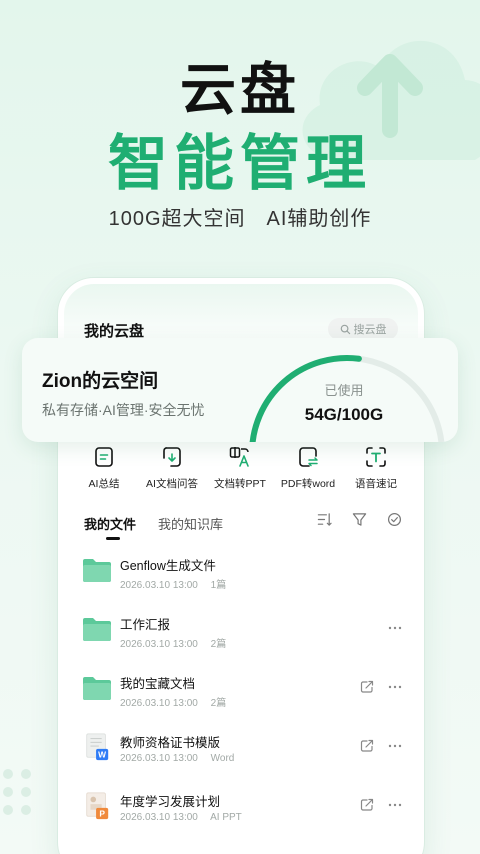 This screenshot has width=480, height=854. I want to click on tools-row: AI总结 AI文档问答 文档转PPT PDF转word 语音速记, so click(240, 471).